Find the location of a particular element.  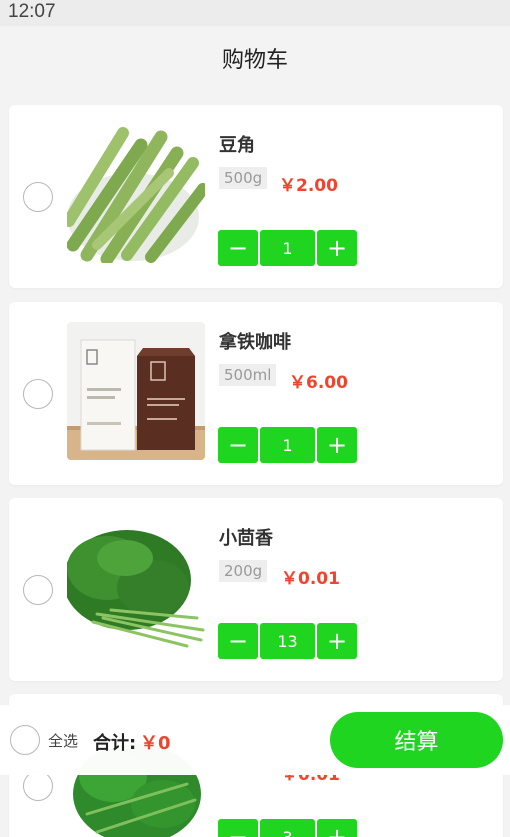

page-title: 购物车 is located at coordinates (254, 60).